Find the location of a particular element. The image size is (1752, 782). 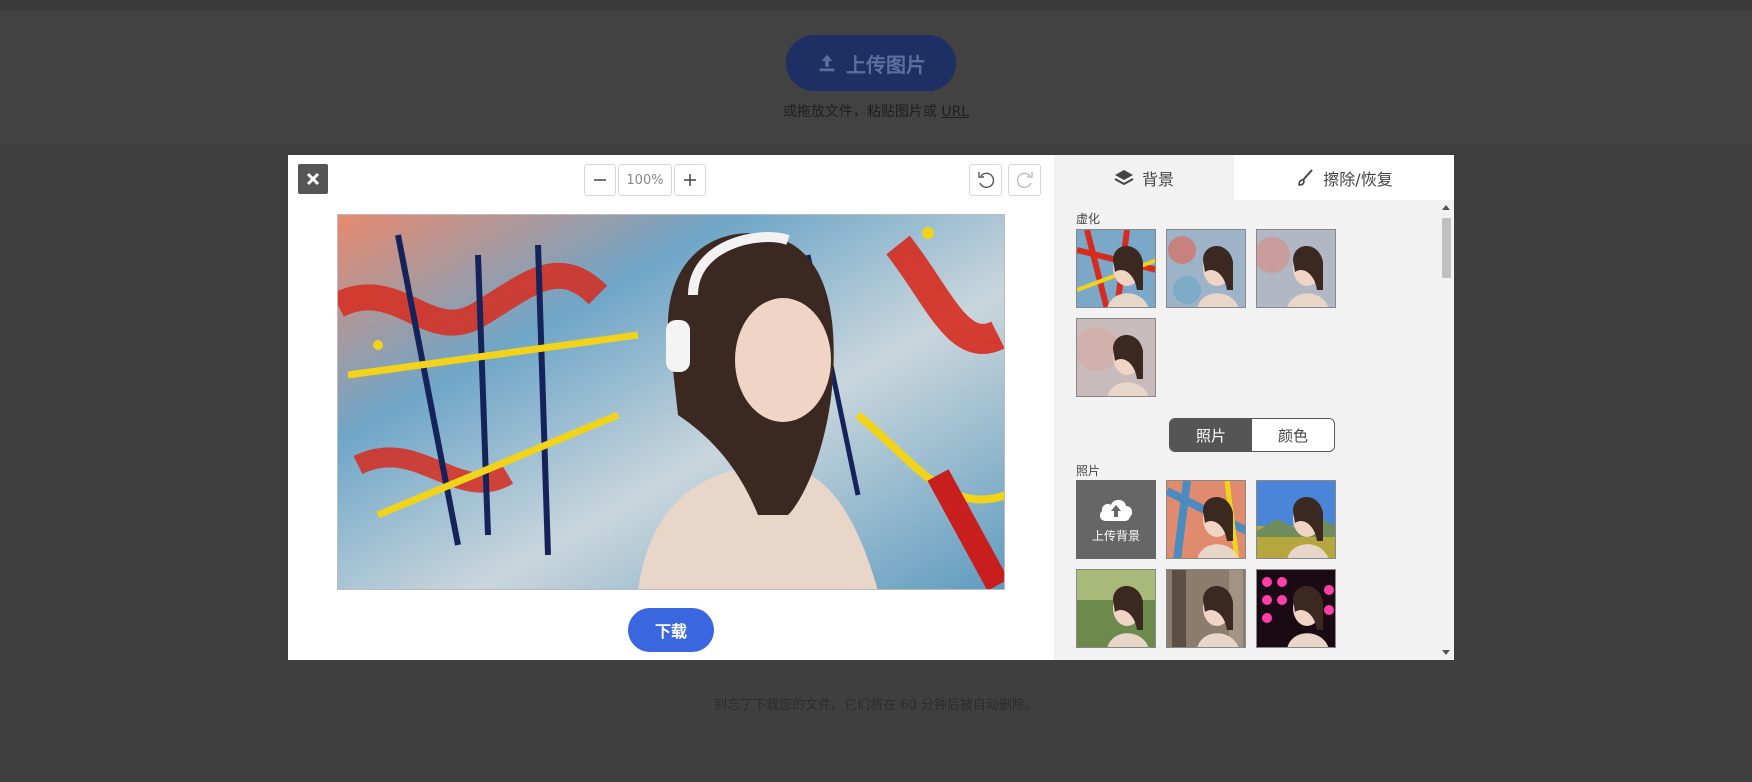

upload-background-button: 上传背景 is located at coordinates (1116, 519).